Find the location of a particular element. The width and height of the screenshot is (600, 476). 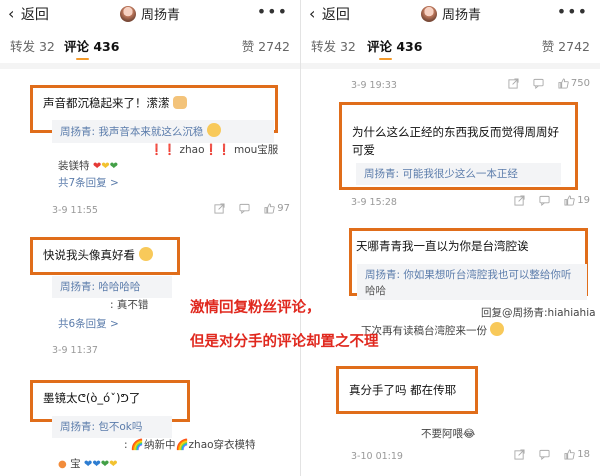

like-button: 19 is located at coordinates (577, 200).